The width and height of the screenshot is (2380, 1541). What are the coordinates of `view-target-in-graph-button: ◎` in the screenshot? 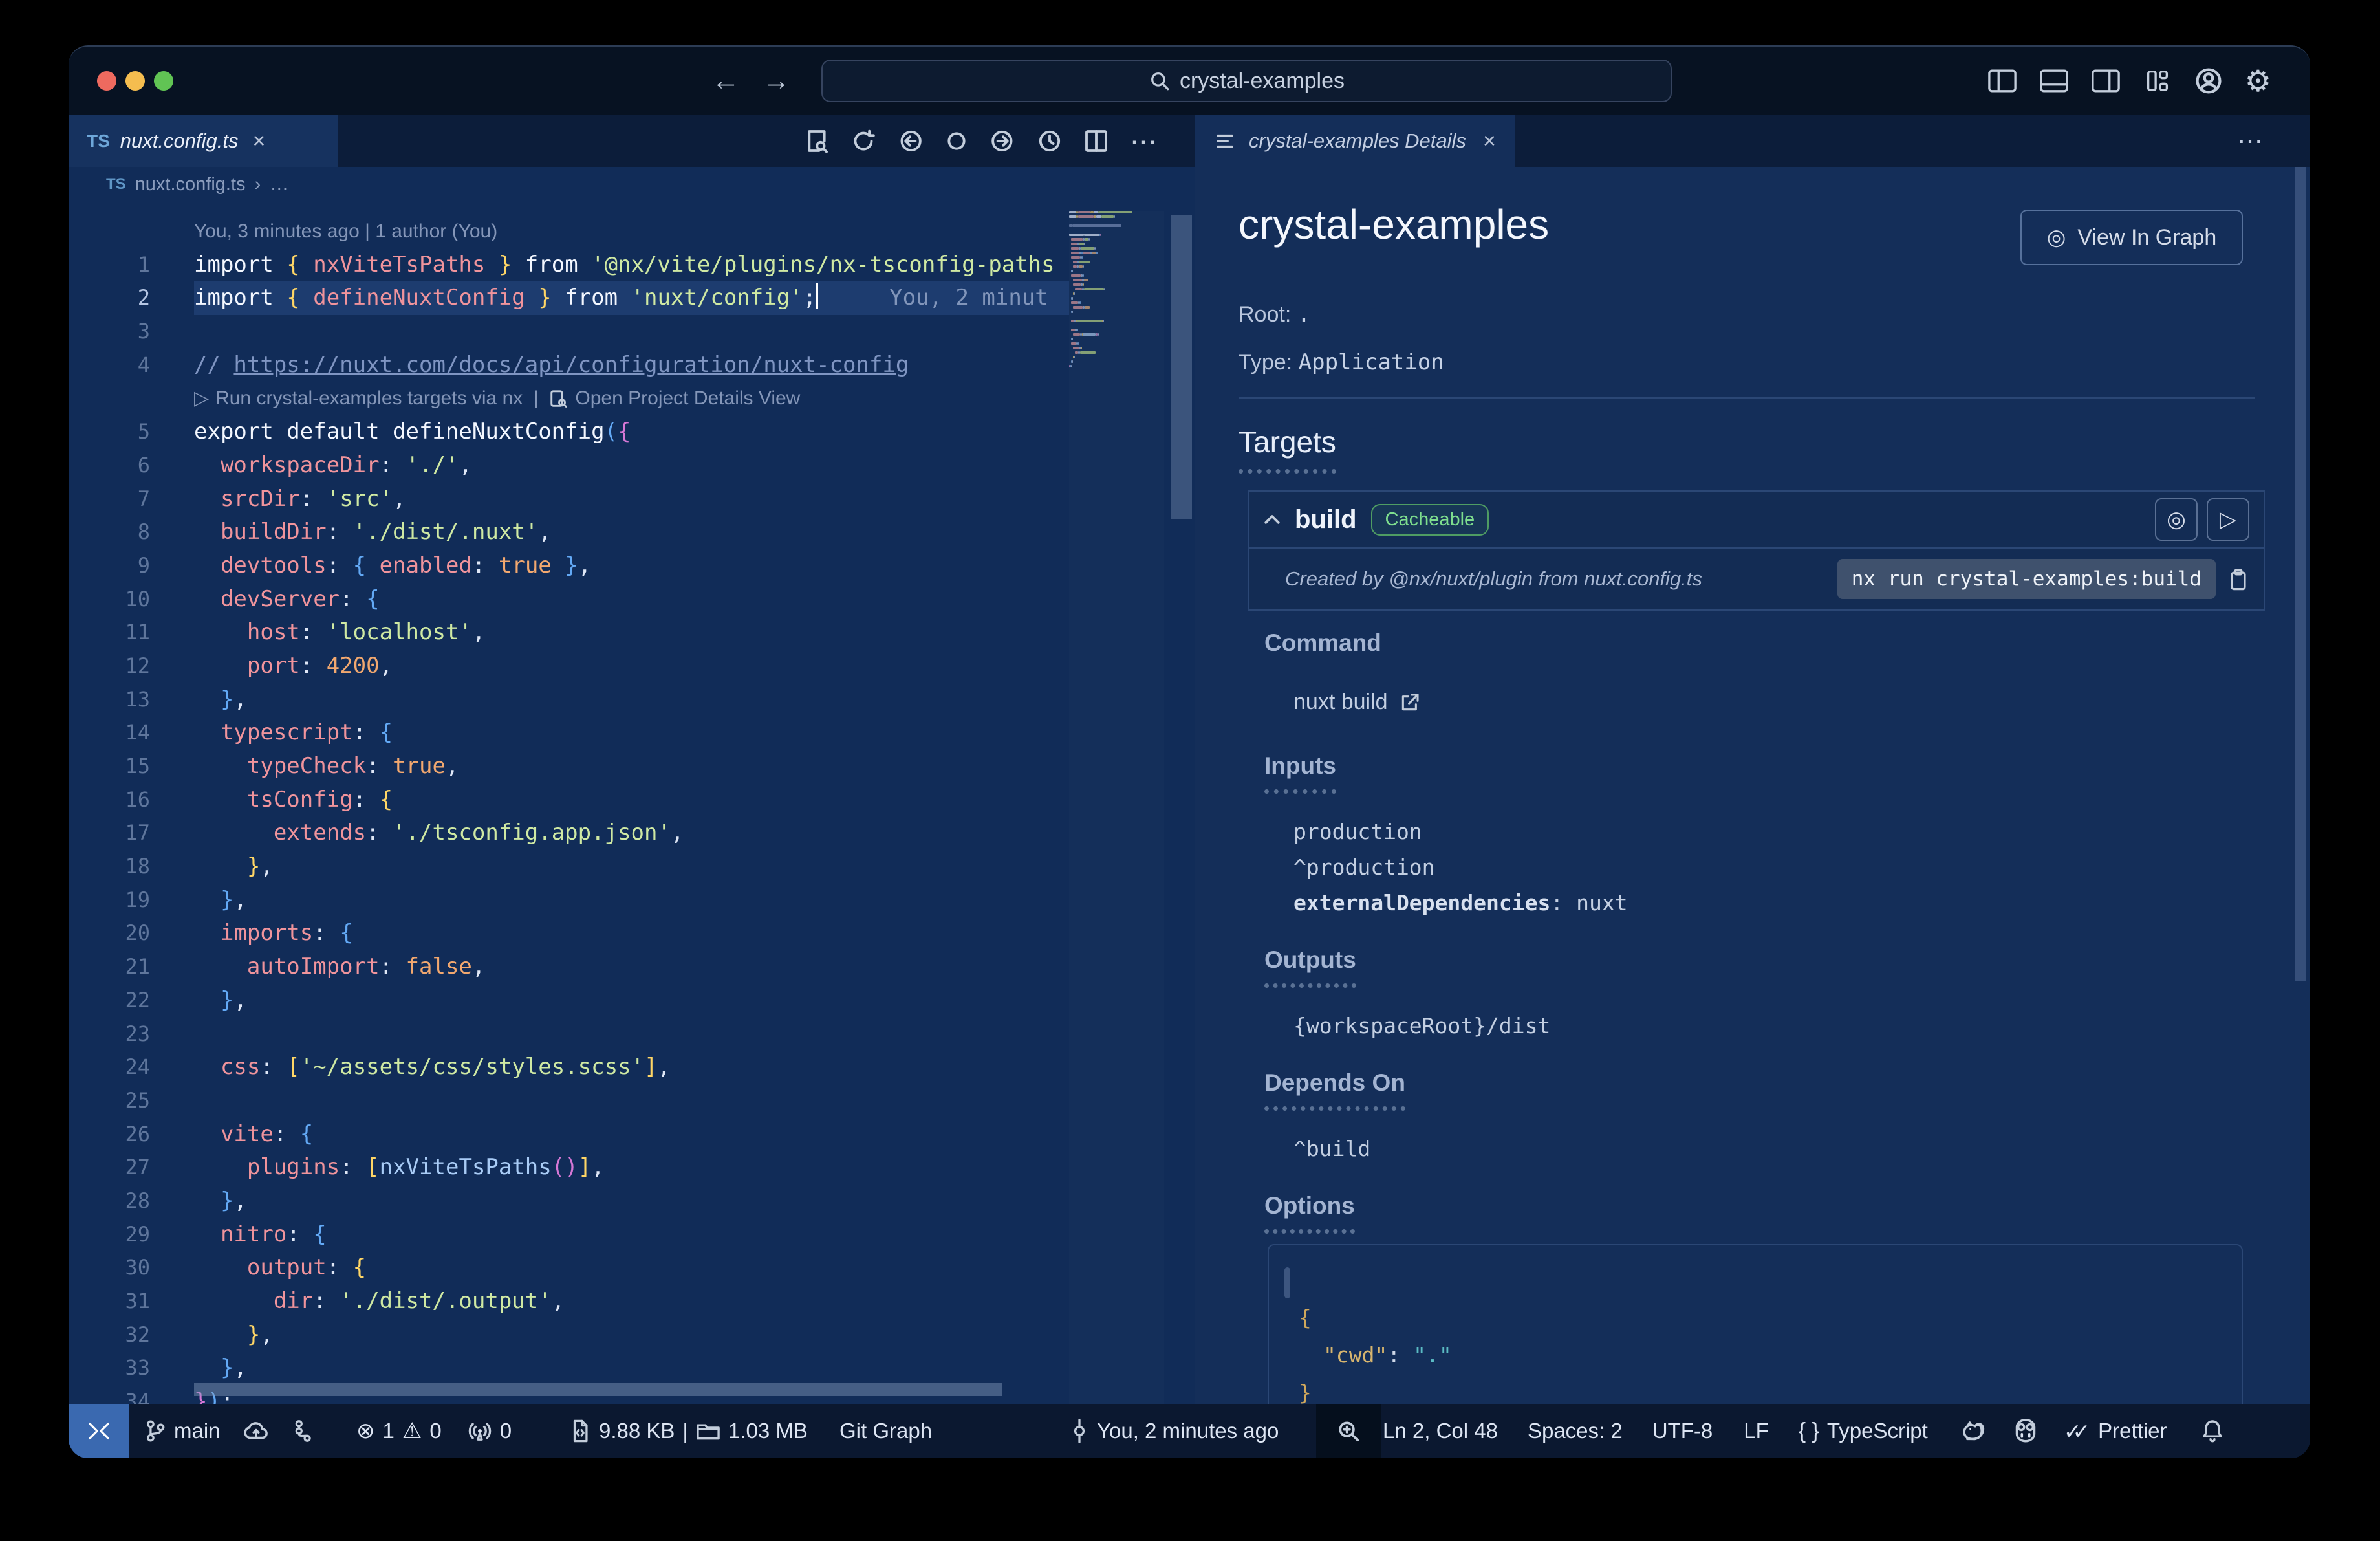 It's located at (2176, 519).